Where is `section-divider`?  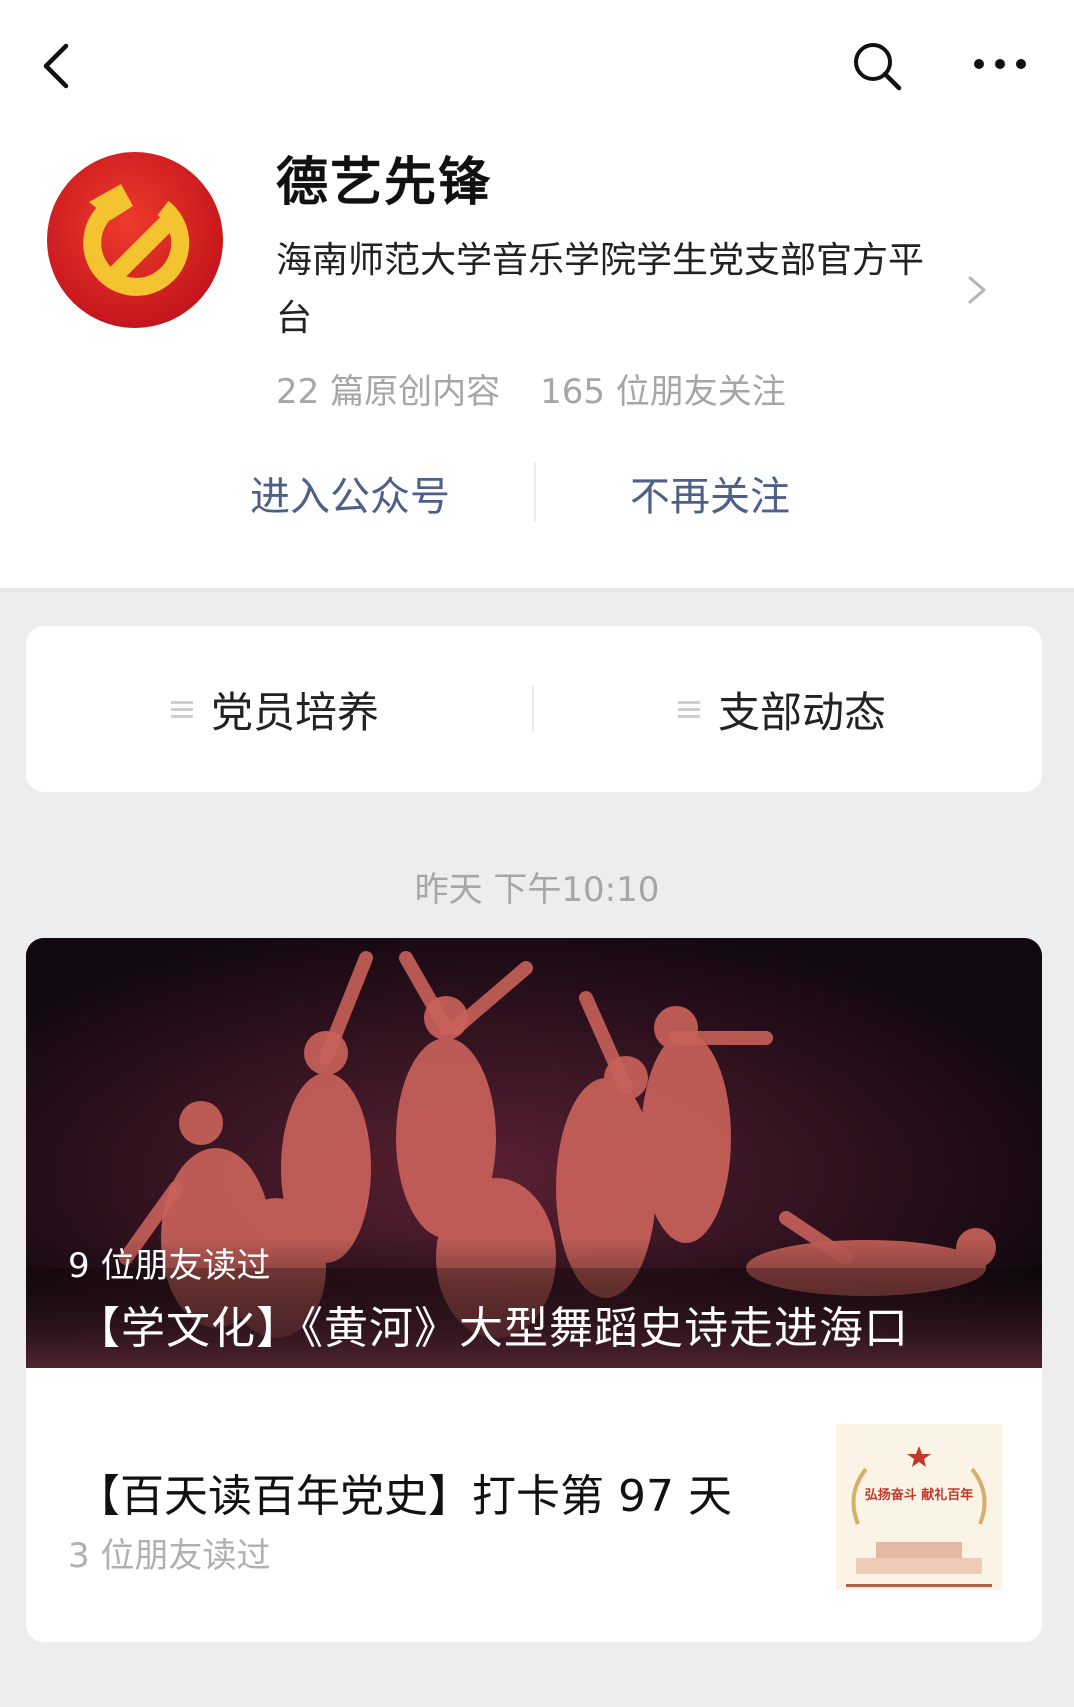
section-divider is located at coordinates (537, 590).